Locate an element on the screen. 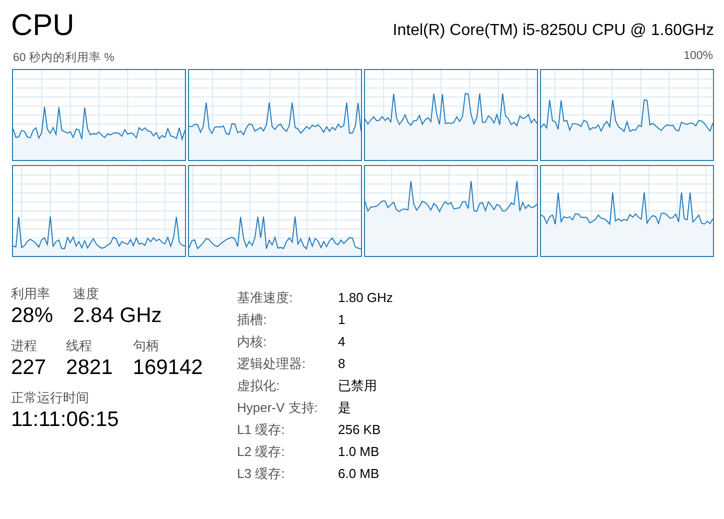 The image size is (724, 519). stat-label: 正常运行时间 is located at coordinates (50, 398).